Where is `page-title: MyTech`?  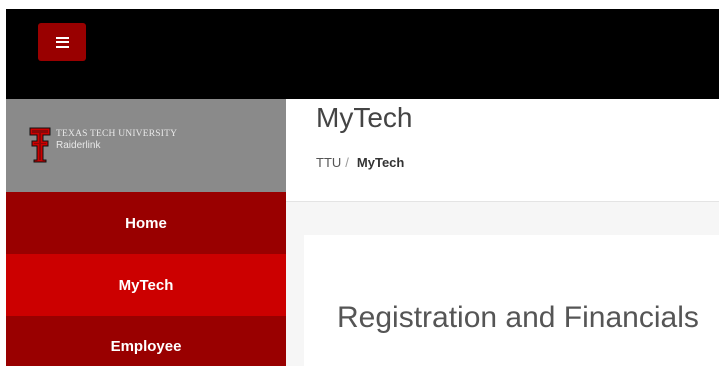 page-title: MyTech is located at coordinates (364, 117).